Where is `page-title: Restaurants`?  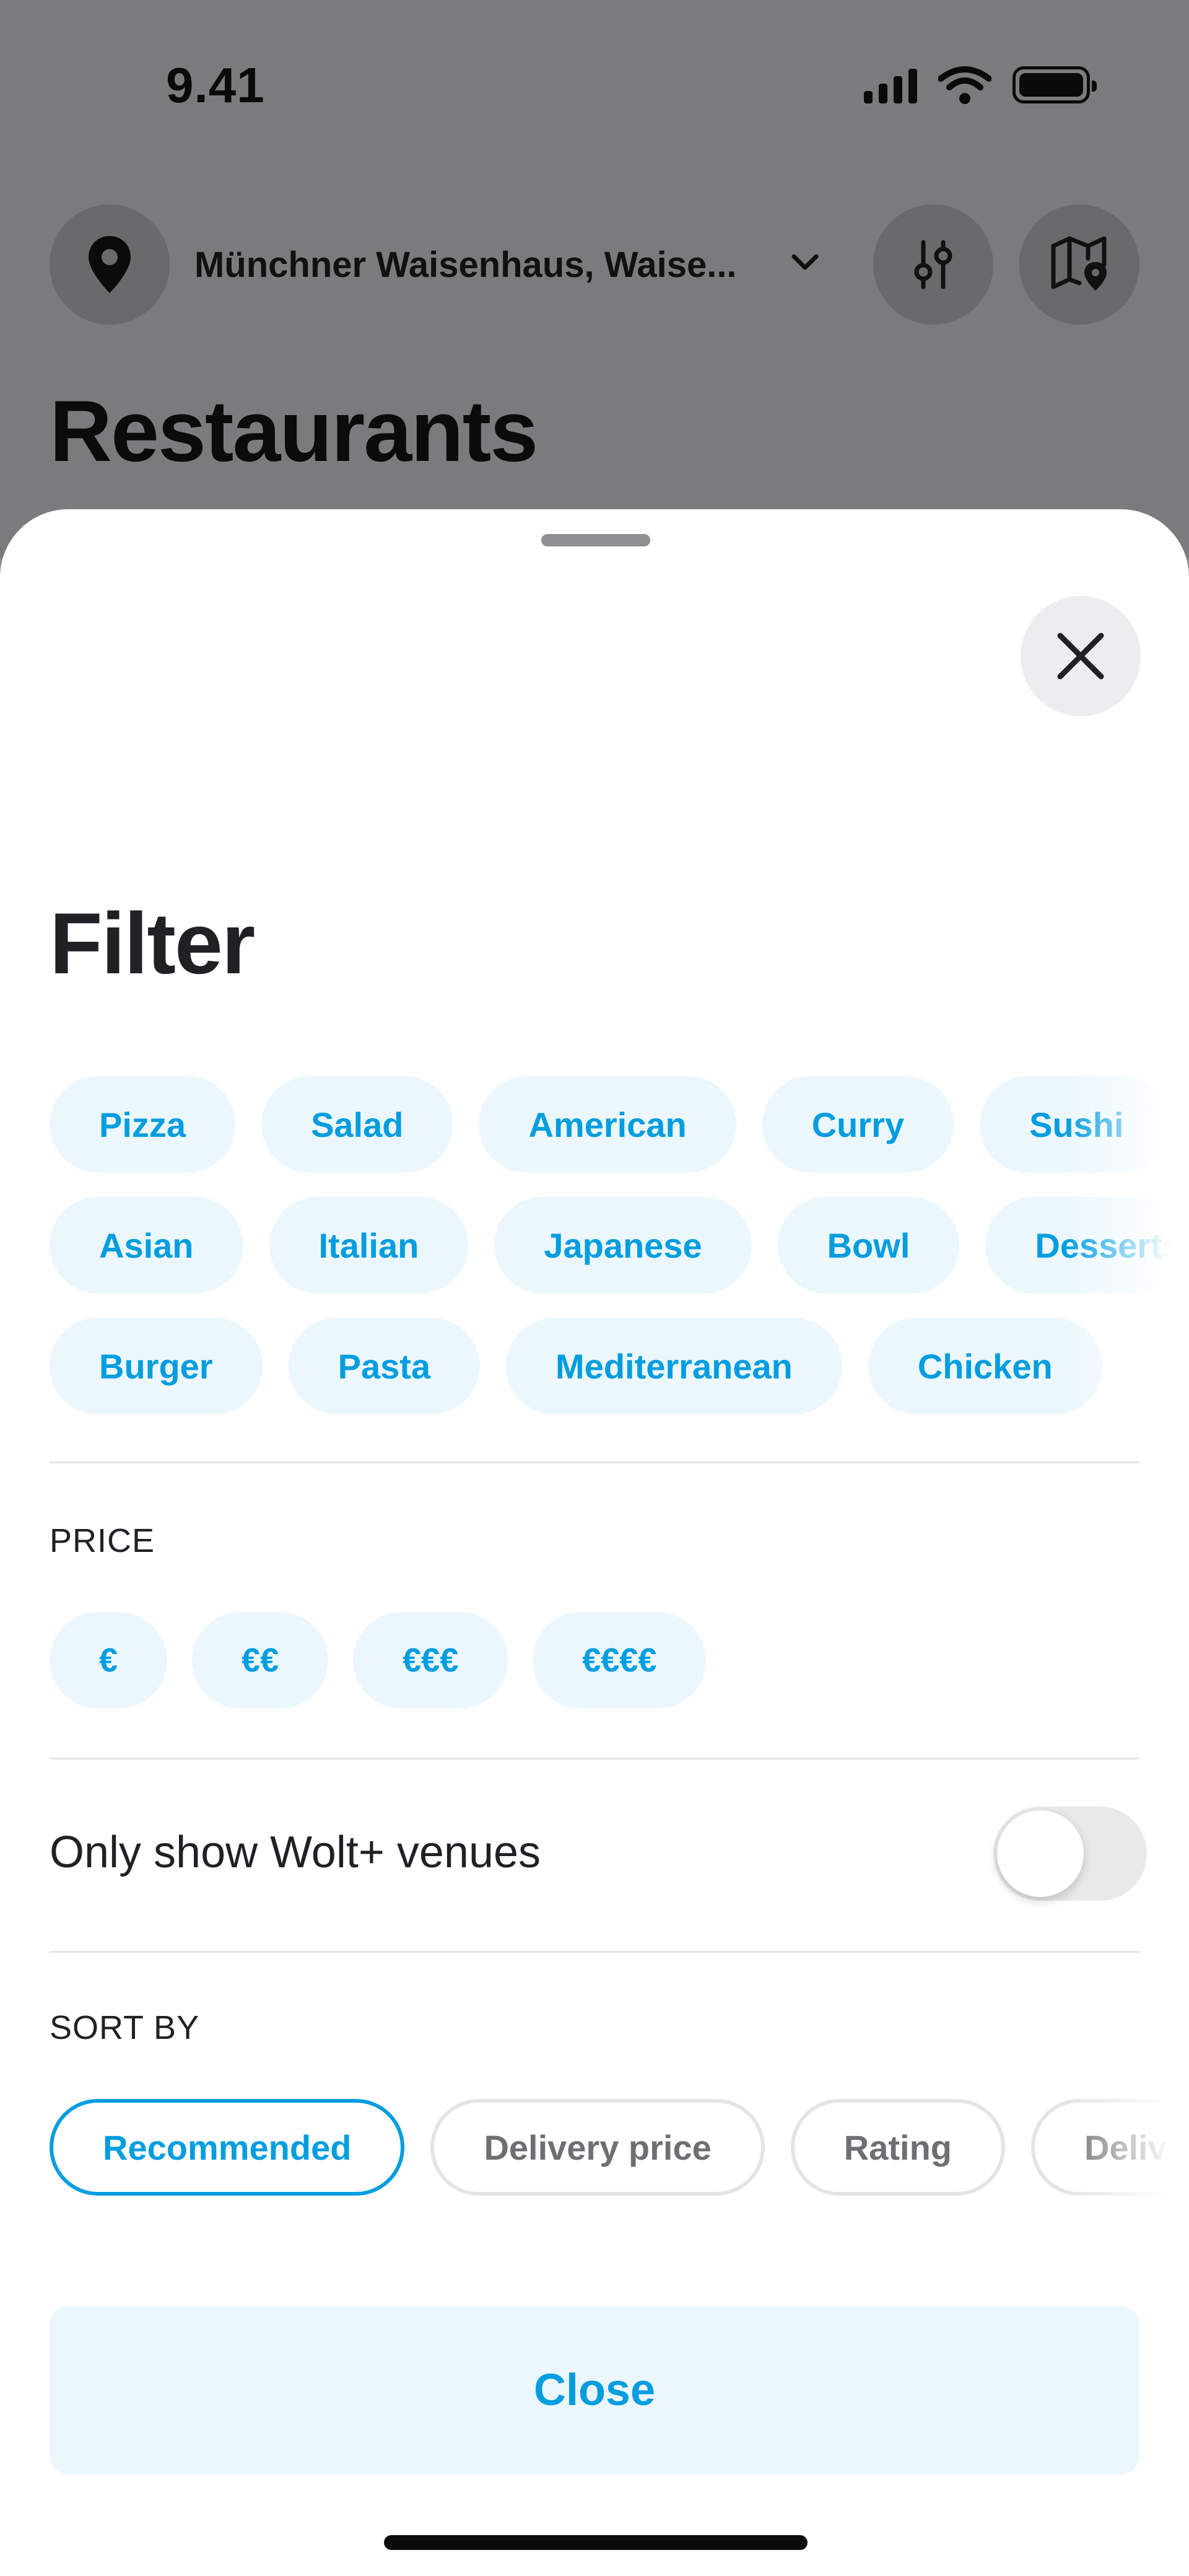
page-title: Restaurants is located at coordinates (294, 431).